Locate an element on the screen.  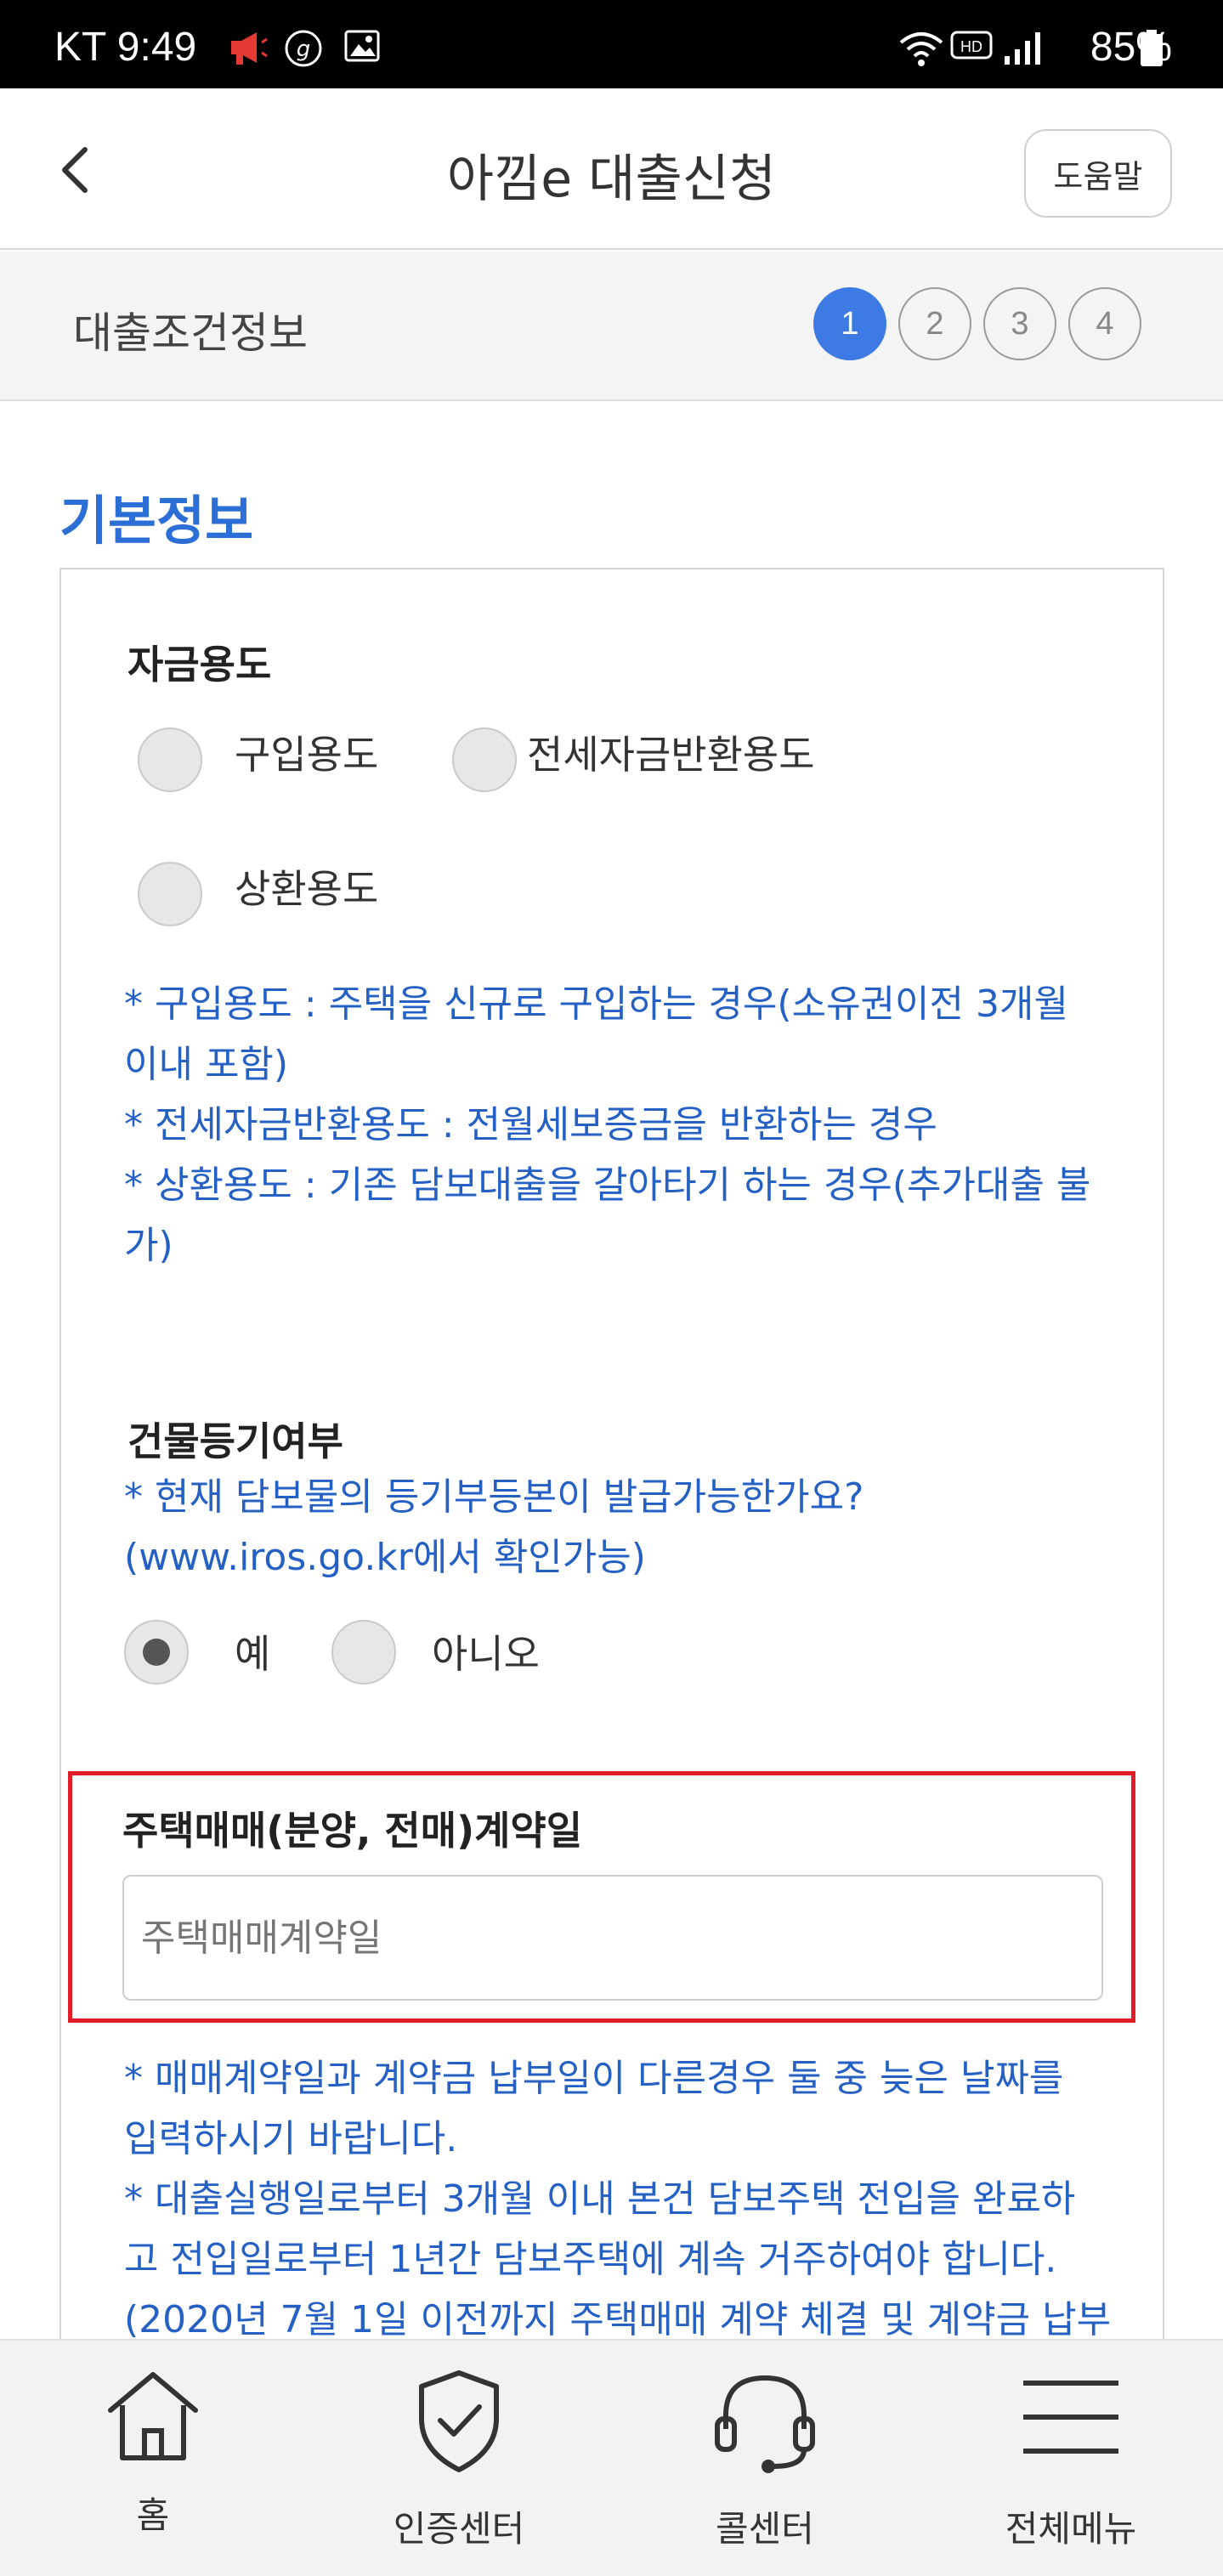
note-line: 가) is located at coordinates (148, 1245).